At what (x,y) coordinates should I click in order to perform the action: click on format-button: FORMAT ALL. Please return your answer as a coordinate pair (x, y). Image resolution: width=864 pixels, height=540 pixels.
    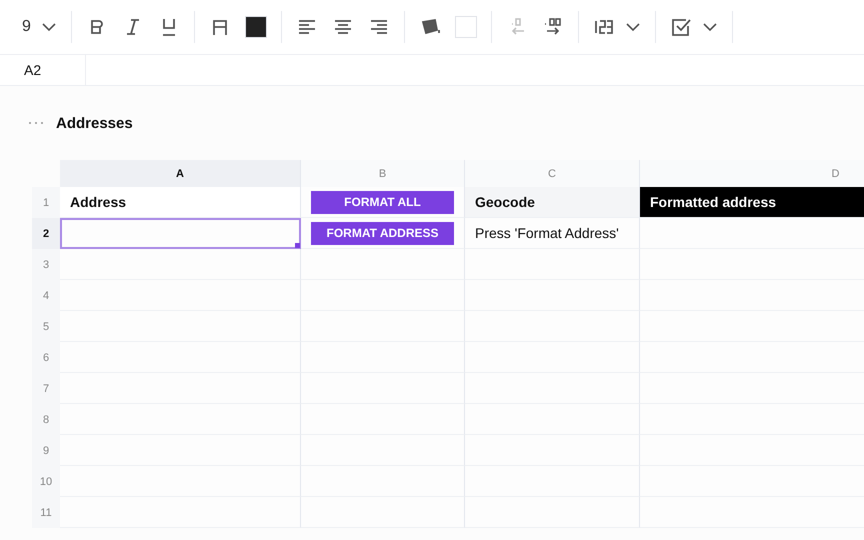
    Looking at the image, I should click on (382, 202).